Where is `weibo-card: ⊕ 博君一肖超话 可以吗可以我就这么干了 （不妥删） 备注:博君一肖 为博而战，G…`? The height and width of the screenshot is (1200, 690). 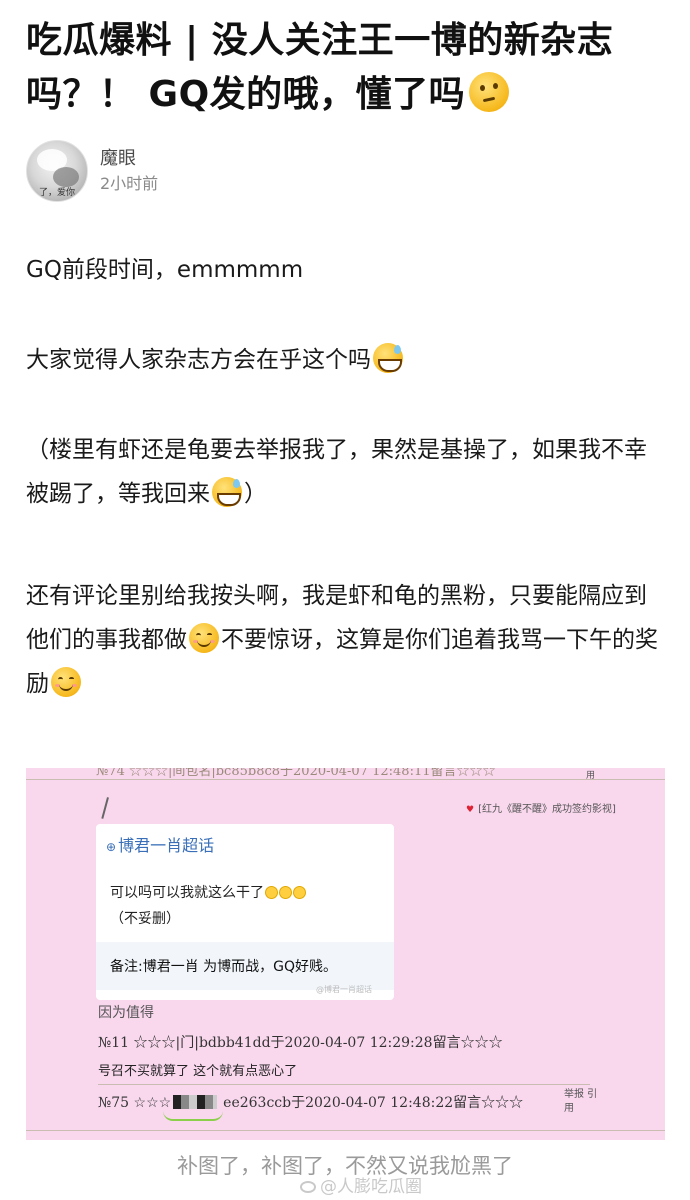 weibo-card: ⊕ 博君一肖超话 可以吗可以我就这么干了 （不妥删） 备注:博君一肖 为博而战，G… is located at coordinates (245, 912).